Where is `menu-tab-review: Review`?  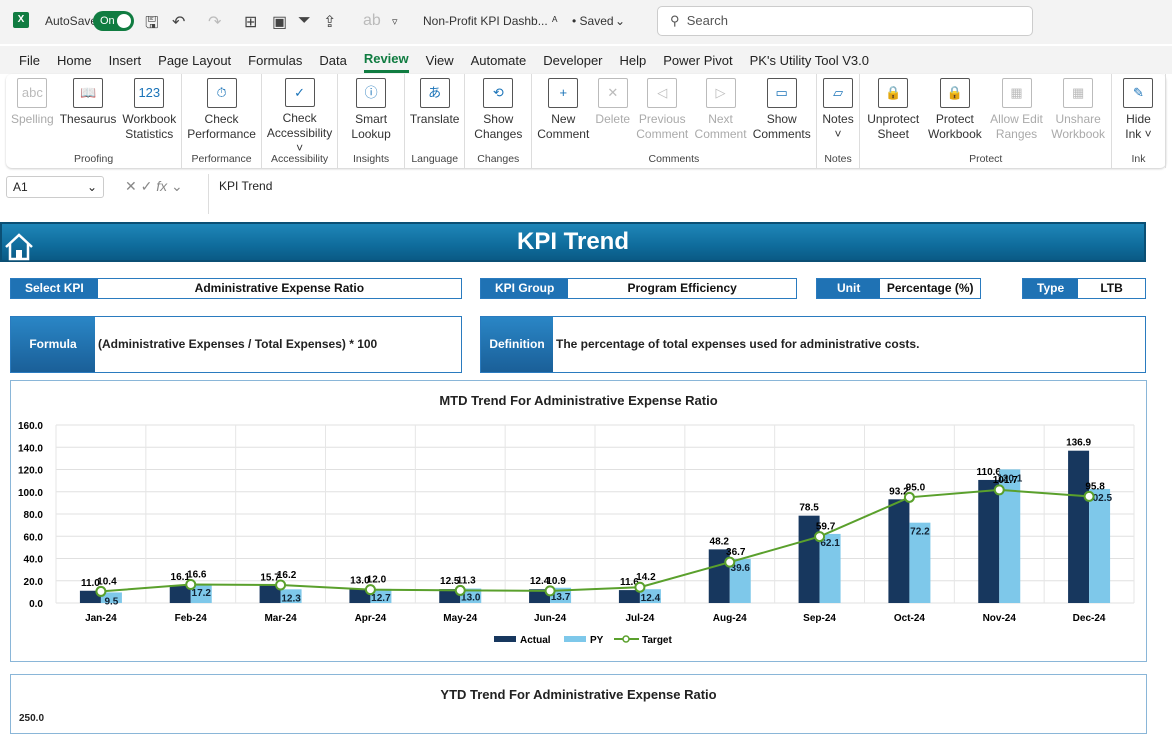
menu-tab-review: Review is located at coordinates (386, 60).